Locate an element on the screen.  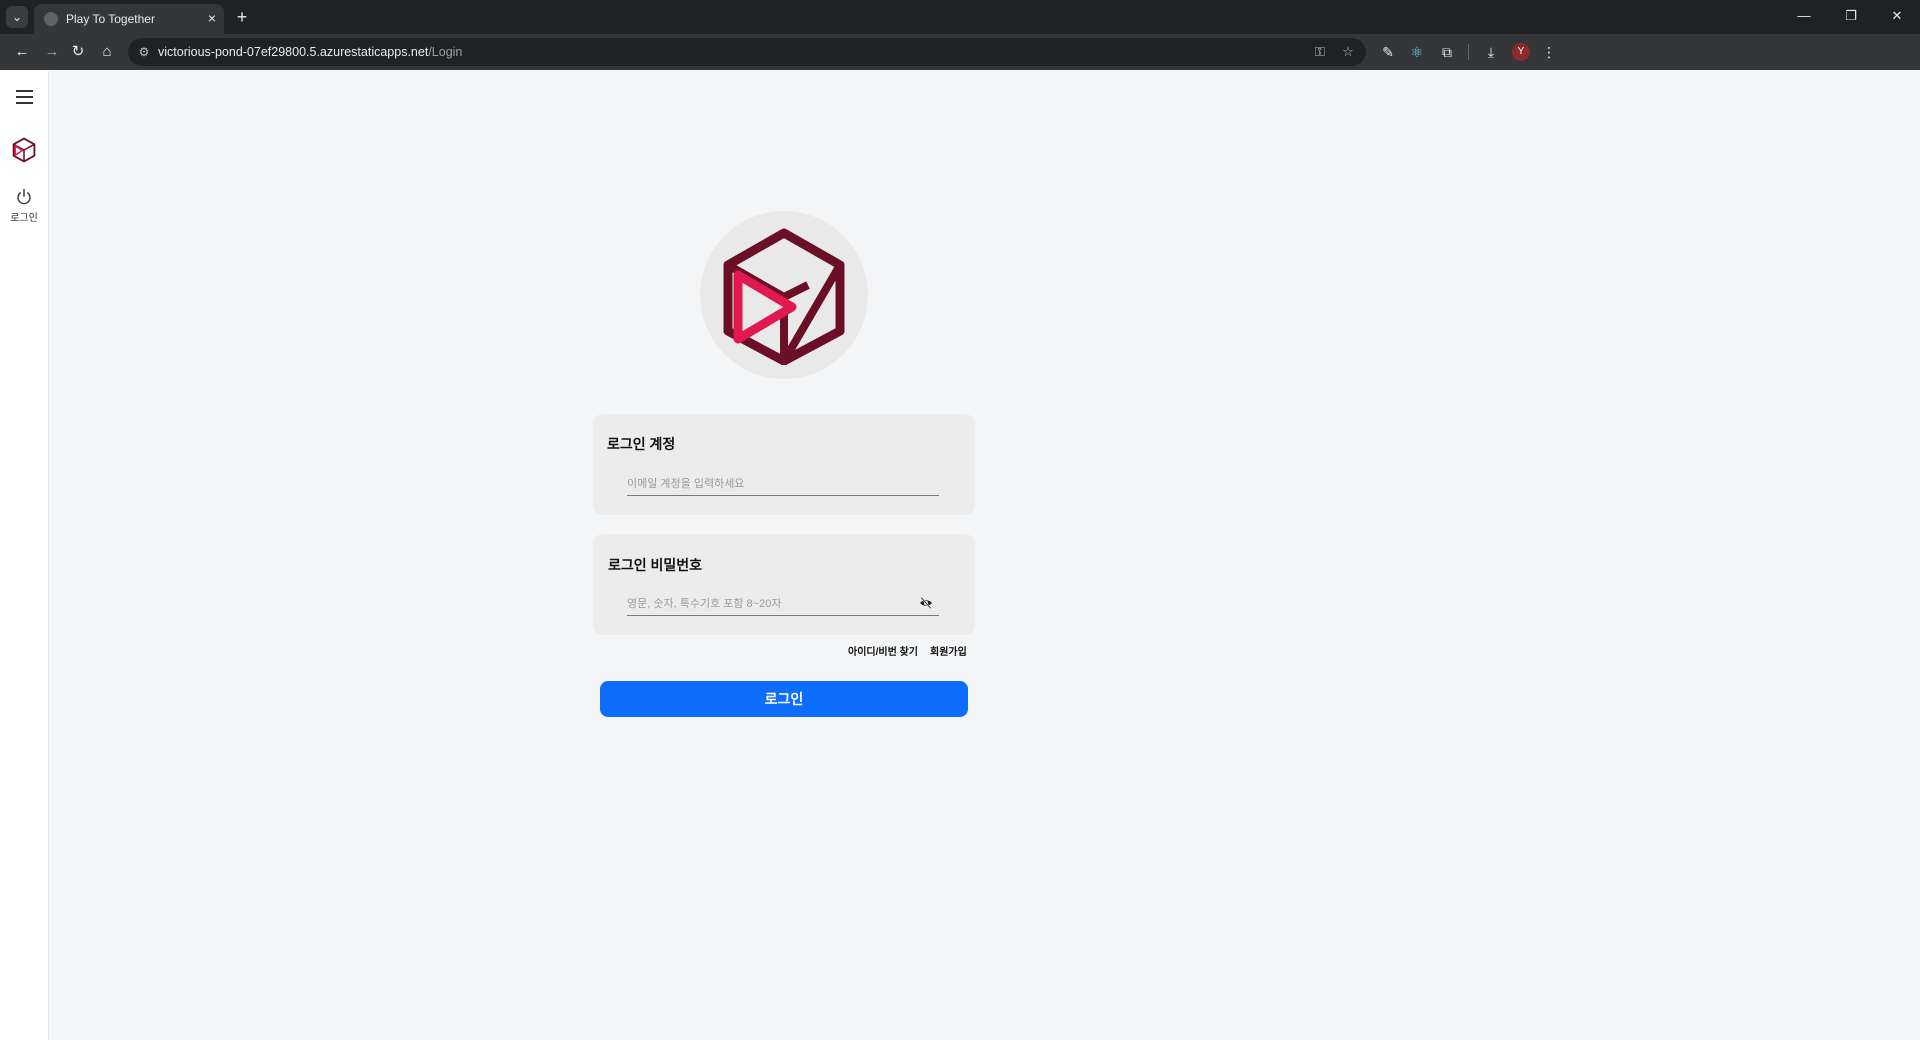
browser-tab-bar: ⌄ Play To Together × + — ❐ ✕ is located at coordinates (960, 17).